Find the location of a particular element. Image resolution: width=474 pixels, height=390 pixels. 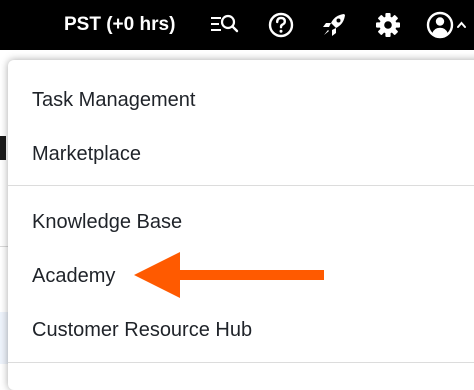

menu-item-customer-resource-hub: Customer Resource Hub is located at coordinates (142, 330).